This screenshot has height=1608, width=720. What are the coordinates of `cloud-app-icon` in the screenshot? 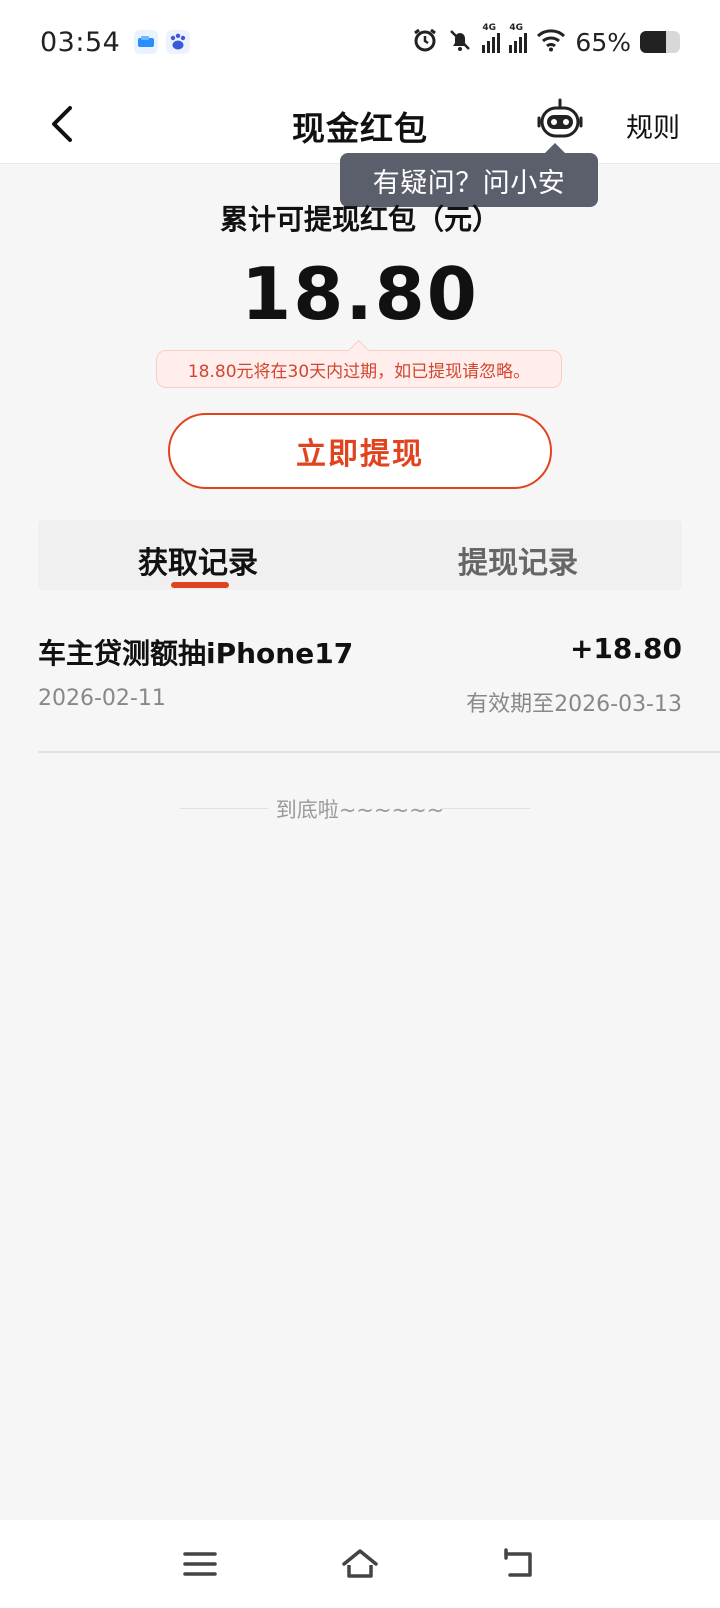 It's located at (146, 42).